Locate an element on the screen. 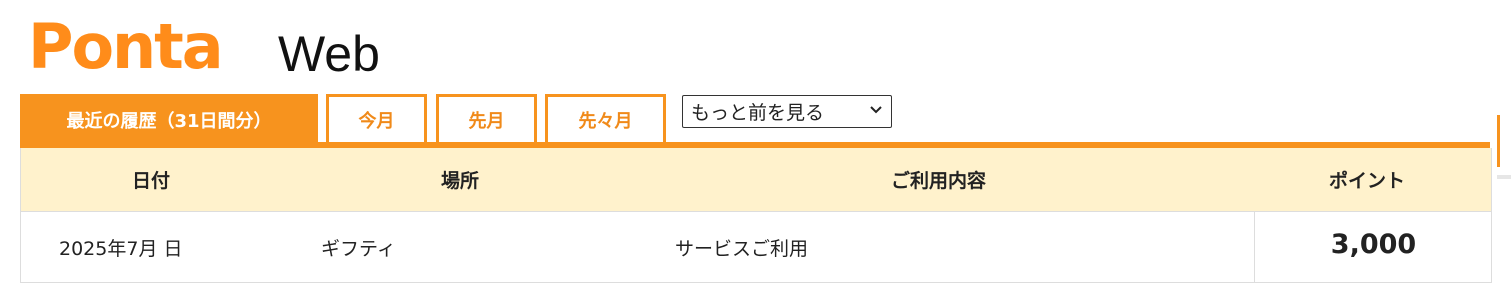 The image size is (1511, 306). chevron-down-icon is located at coordinates (876, 112).